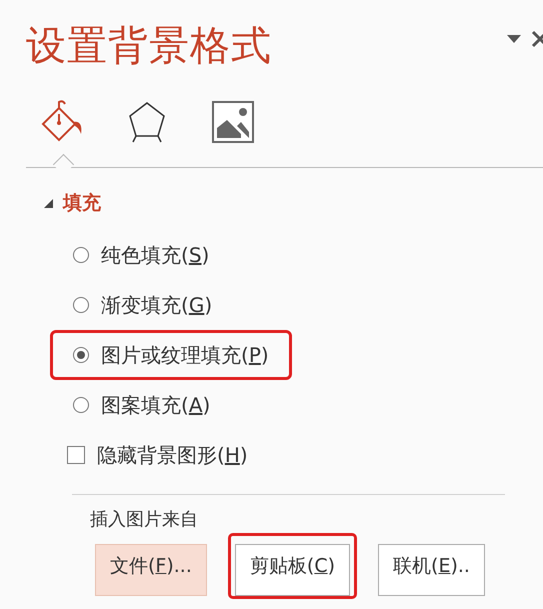 The width and height of the screenshot is (543, 609). I want to click on option-label: 纯色填充(S), so click(155, 255).